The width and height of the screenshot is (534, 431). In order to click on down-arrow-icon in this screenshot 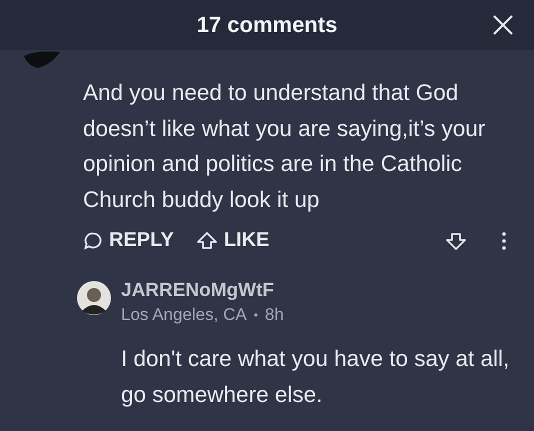, I will do `click(456, 240)`.